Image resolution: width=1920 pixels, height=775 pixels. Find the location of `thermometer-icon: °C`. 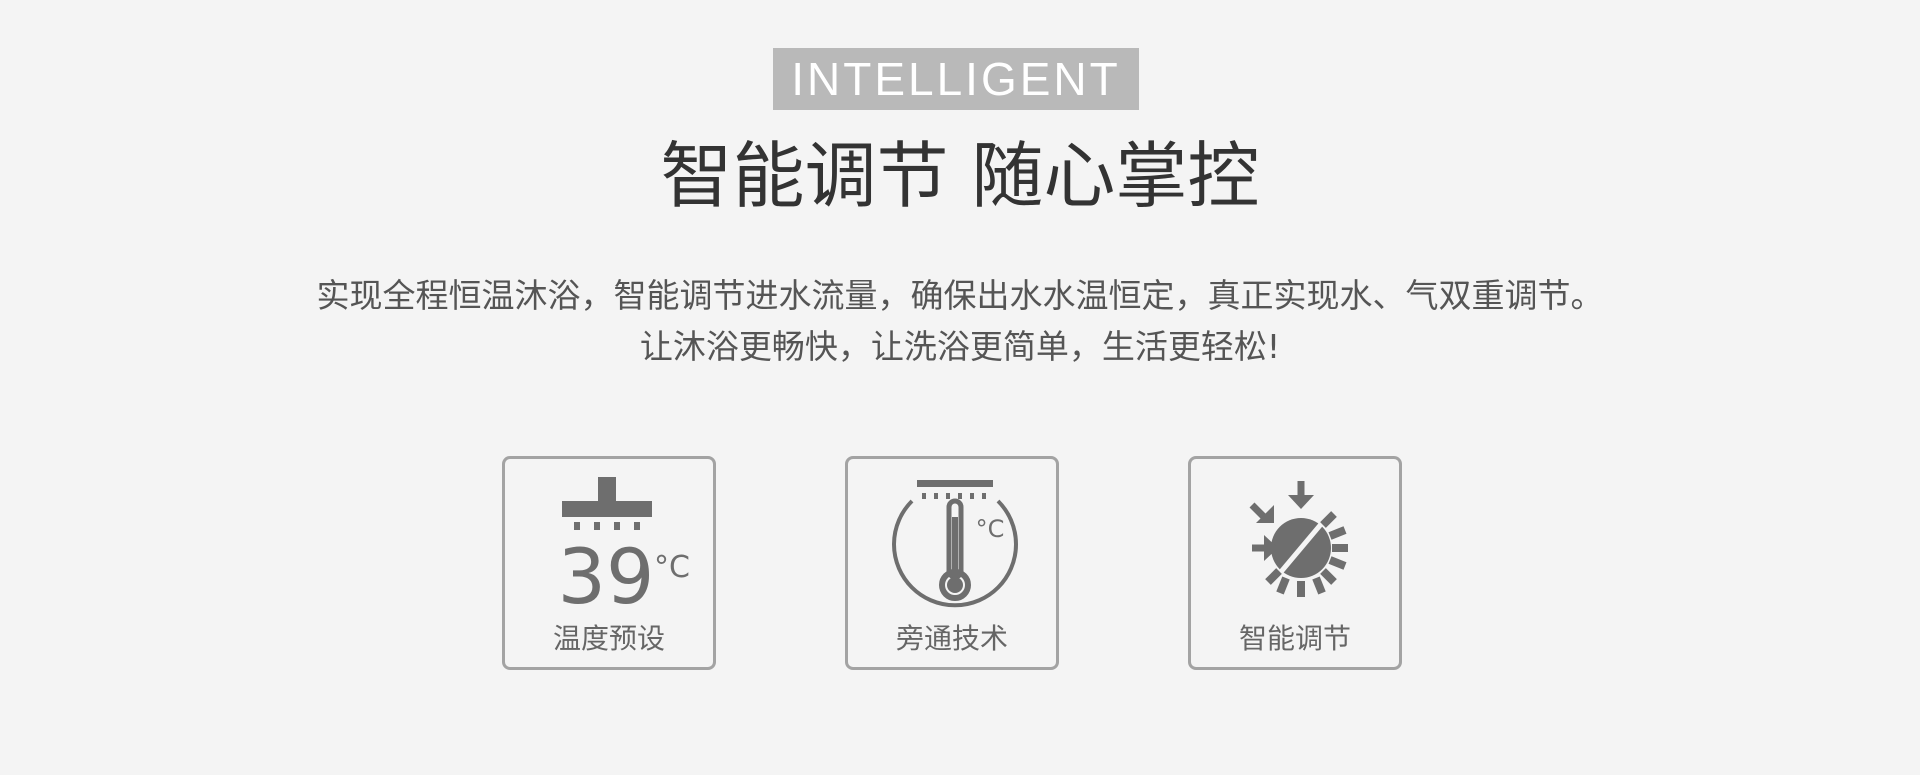

thermometer-icon: °C is located at coordinates (955, 544).